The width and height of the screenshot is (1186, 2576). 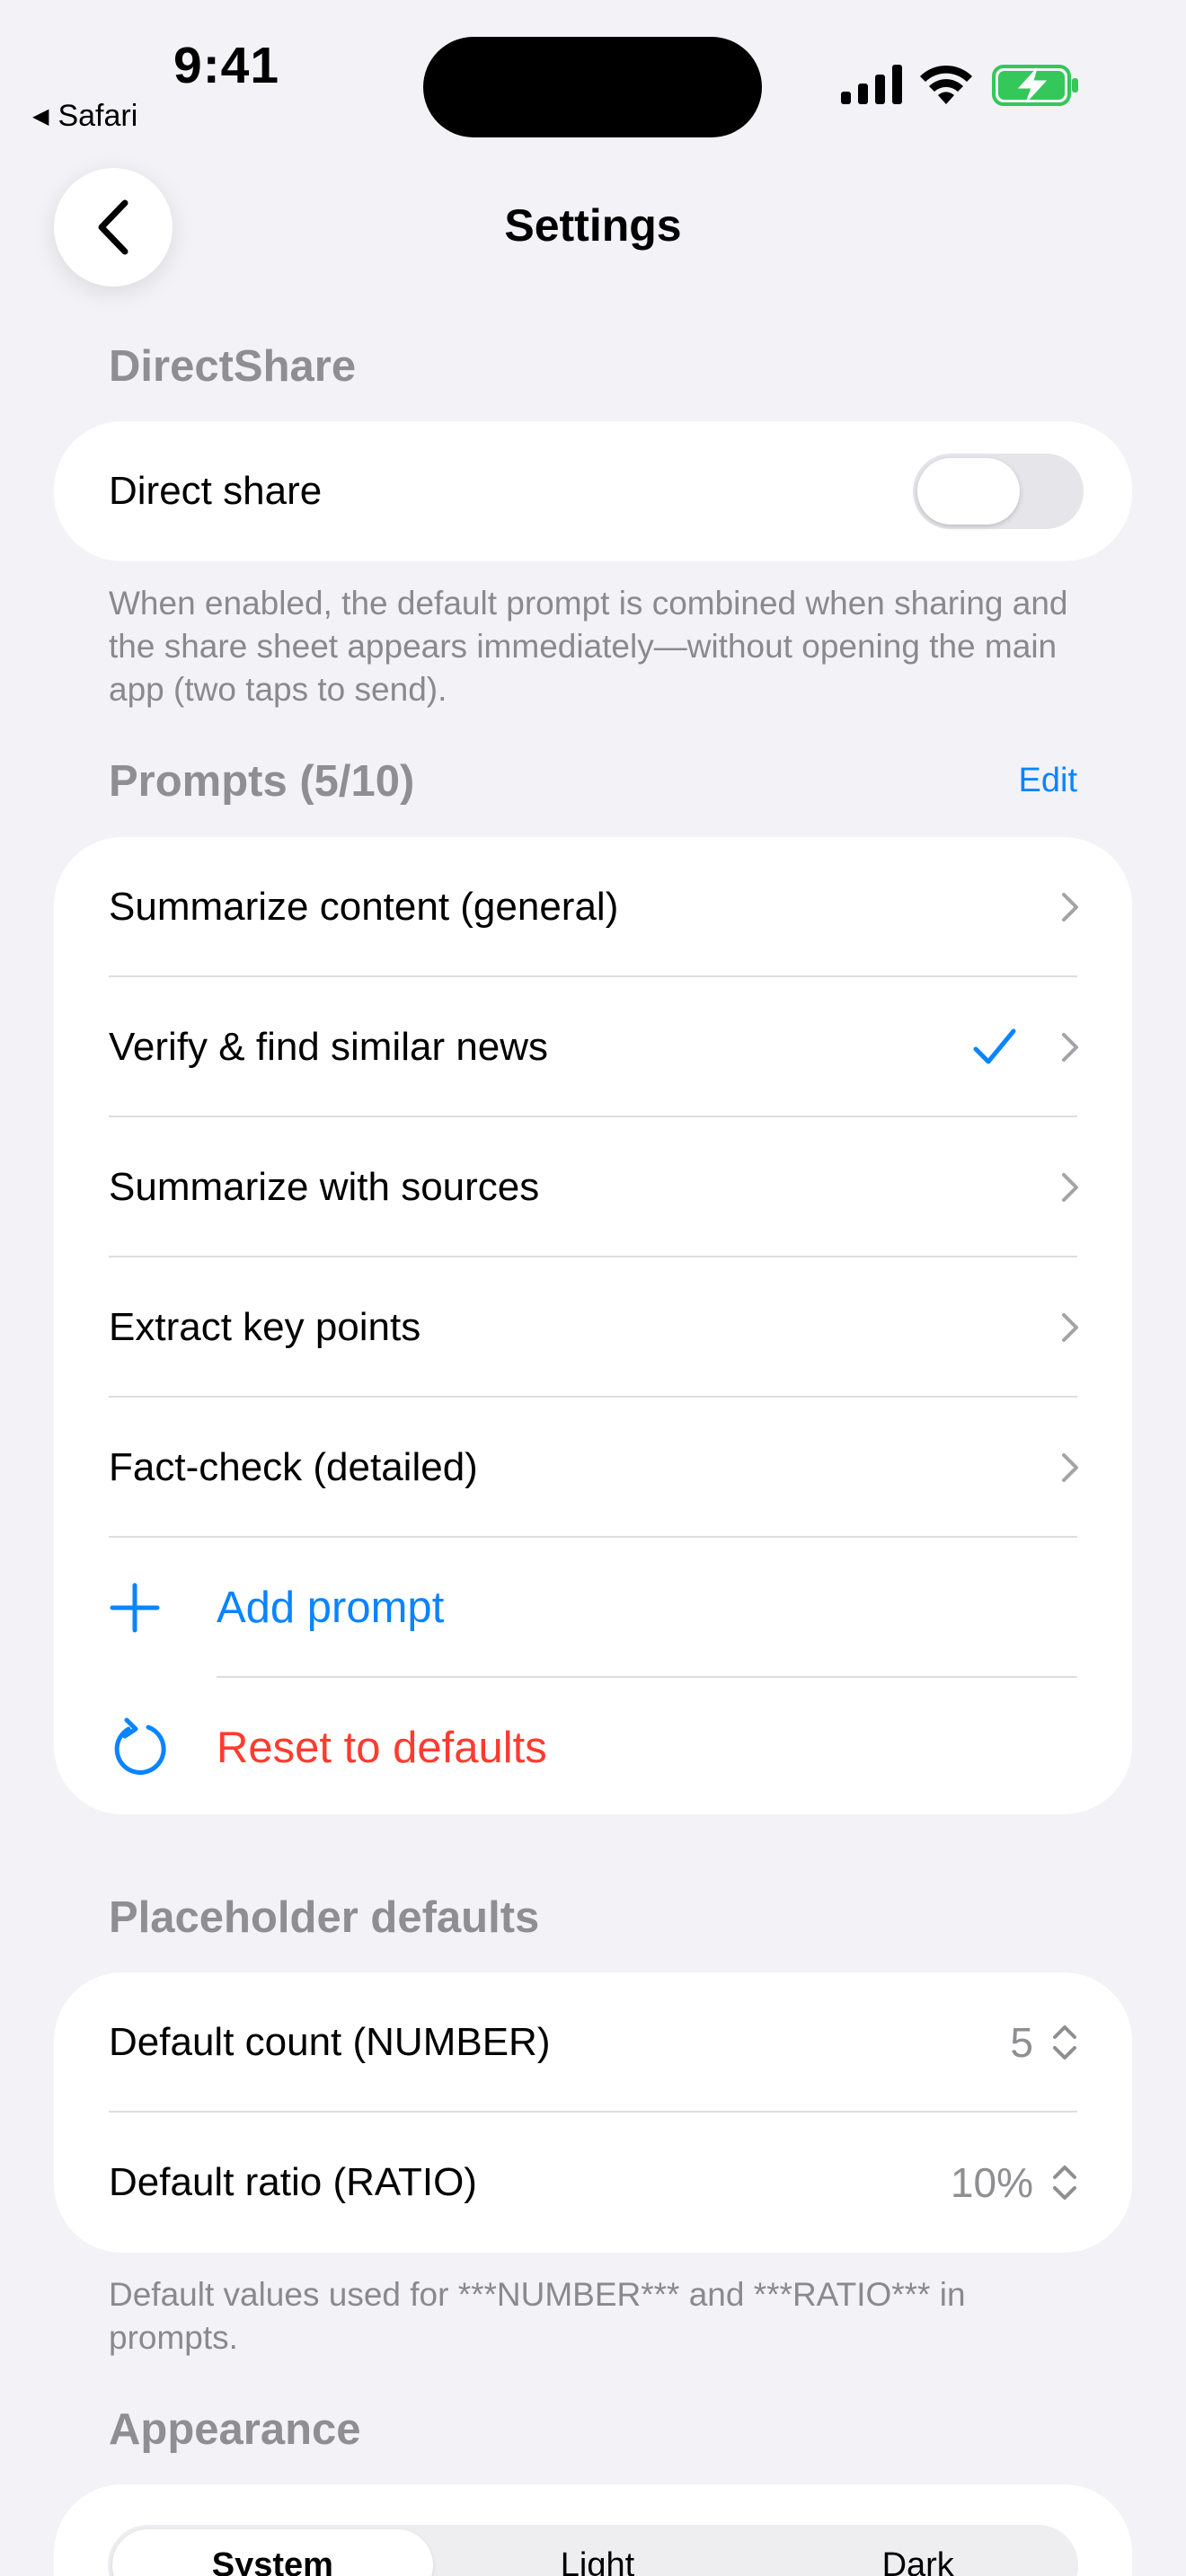 I want to click on prompt-row: Summarize content (general), so click(x=593, y=907).